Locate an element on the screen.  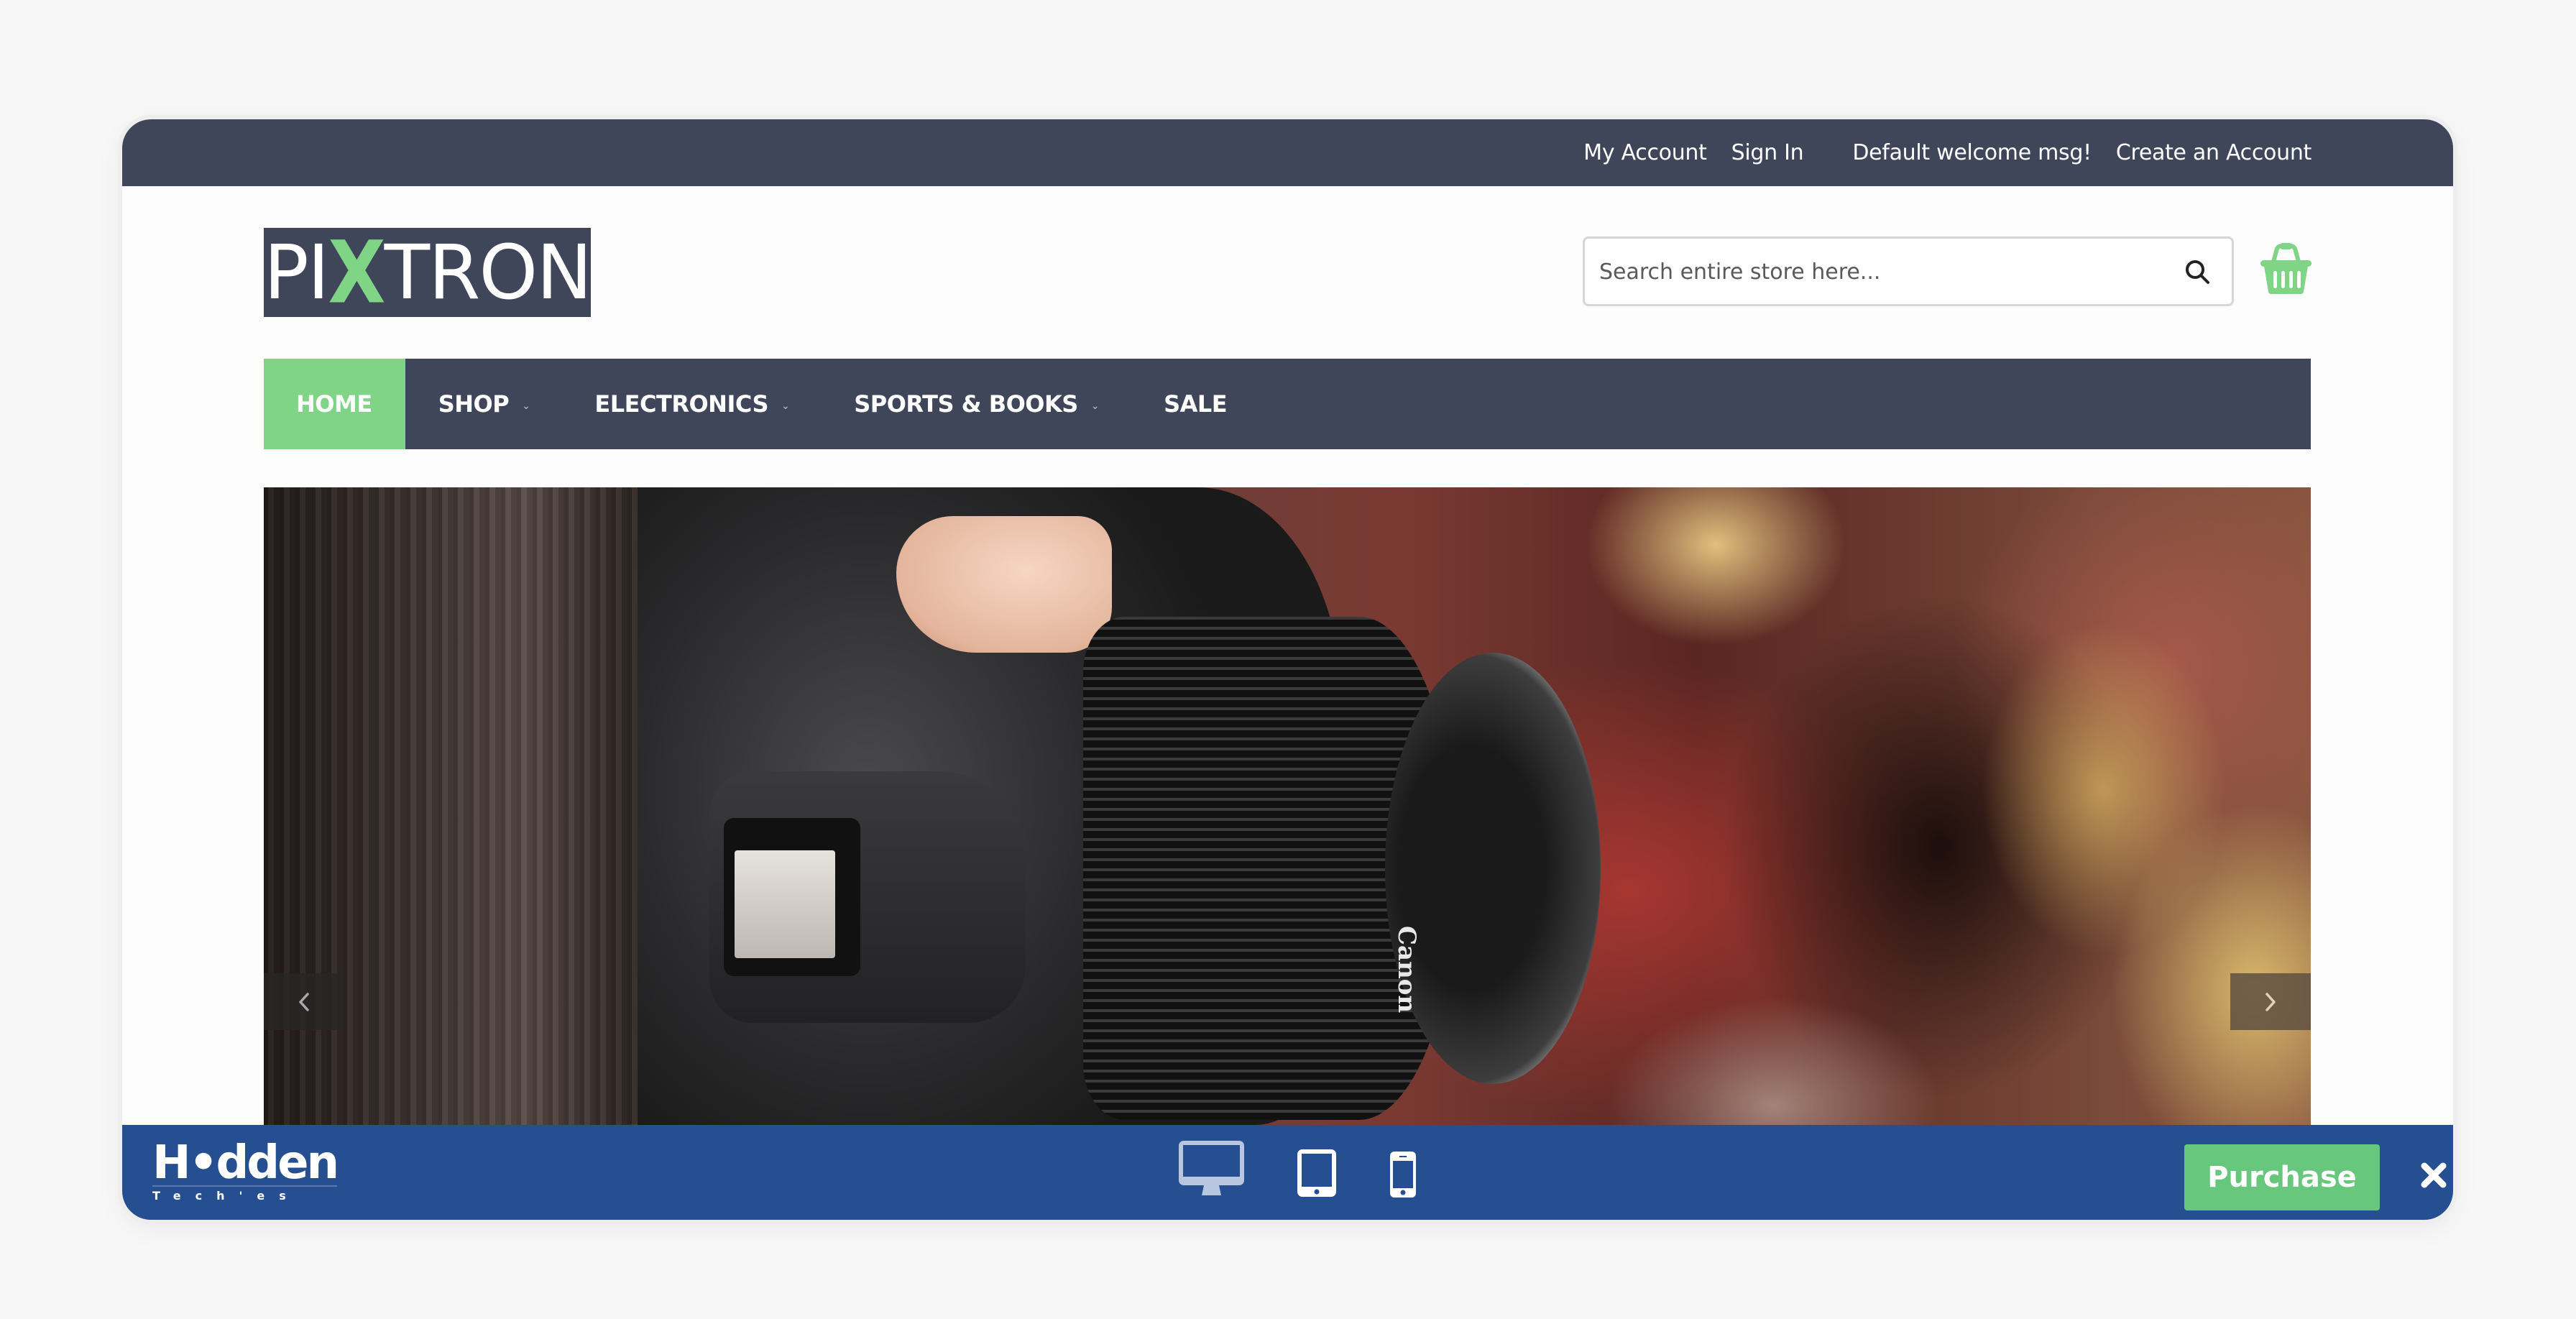
hero-image-lens-front is located at coordinates (1493, 869).